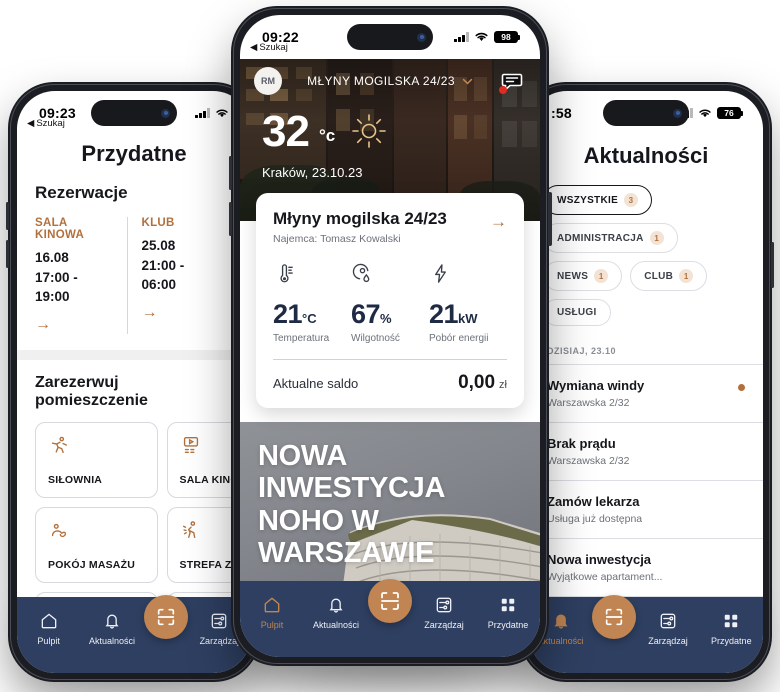 The height and width of the screenshot is (692, 780). I want to click on thermometer-icon, so click(286, 273).